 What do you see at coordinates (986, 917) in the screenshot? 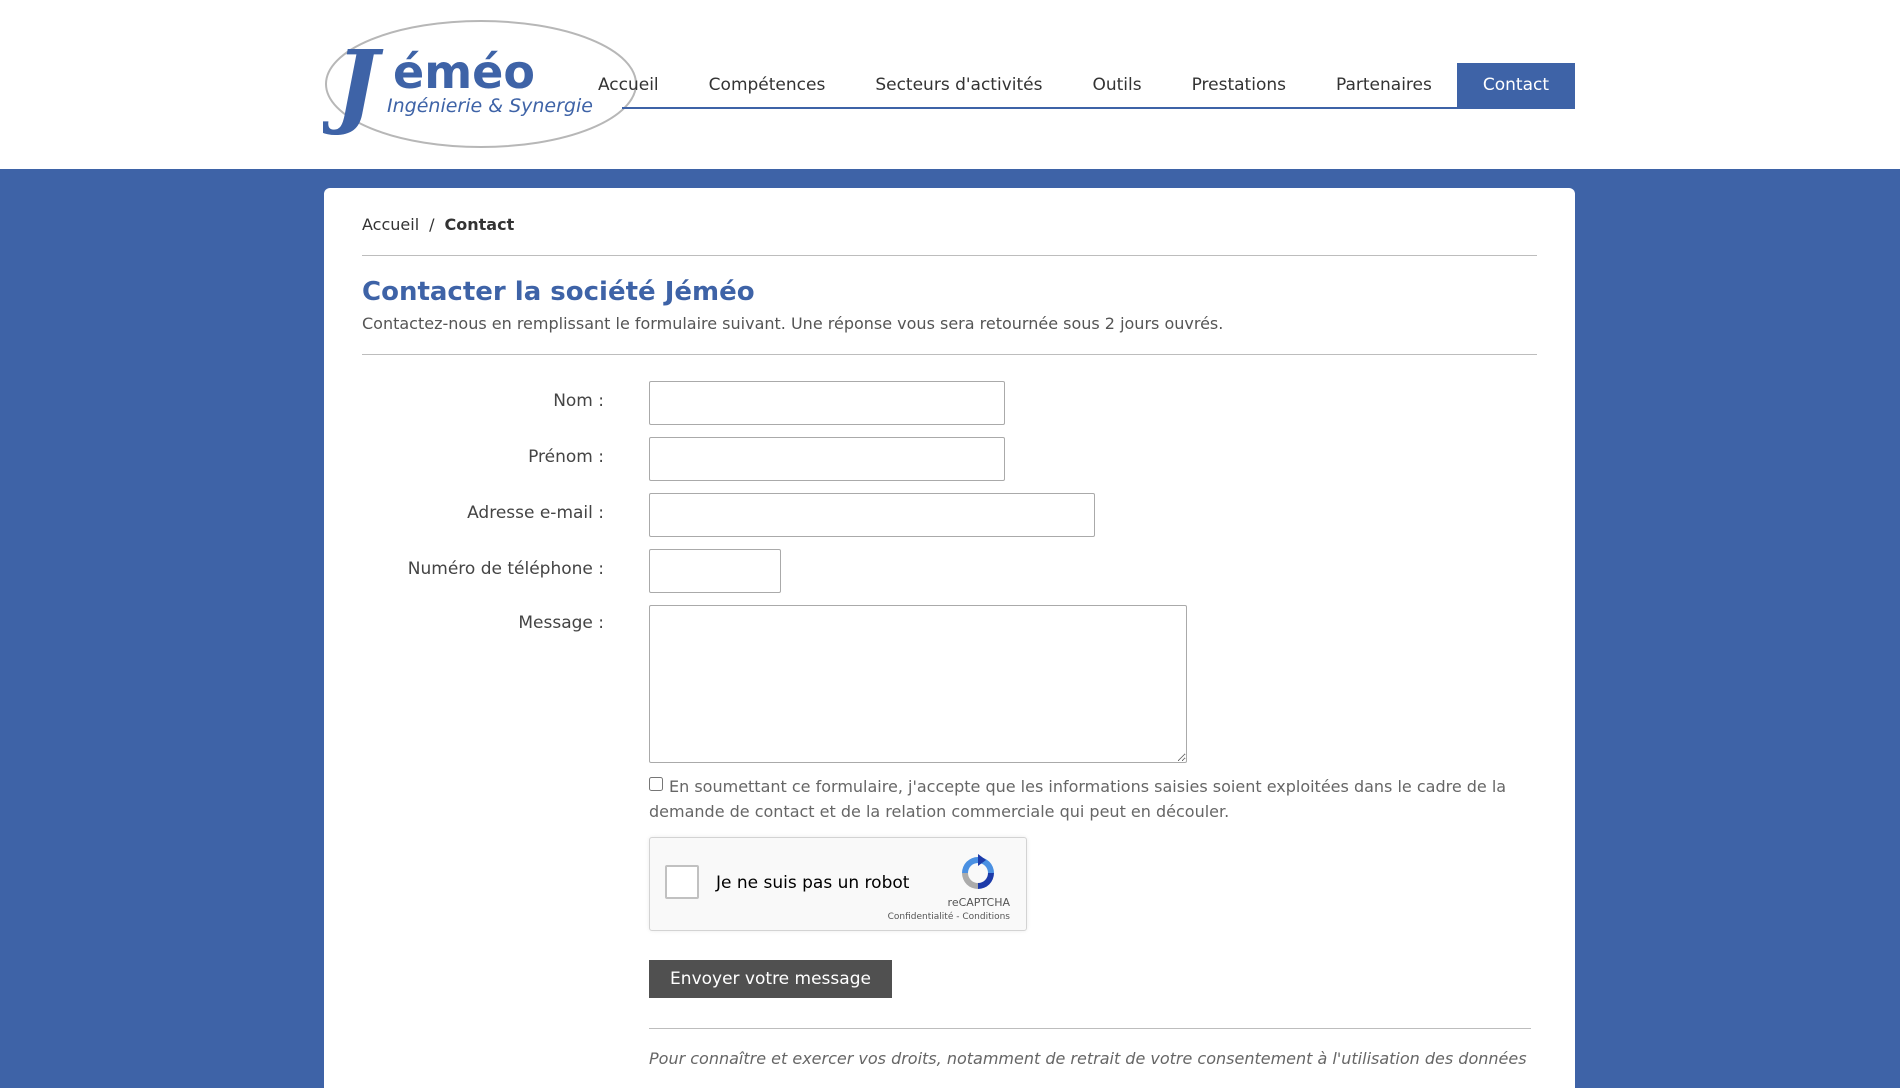
I see `recaptcha-terms-link: Conditions` at bounding box center [986, 917].